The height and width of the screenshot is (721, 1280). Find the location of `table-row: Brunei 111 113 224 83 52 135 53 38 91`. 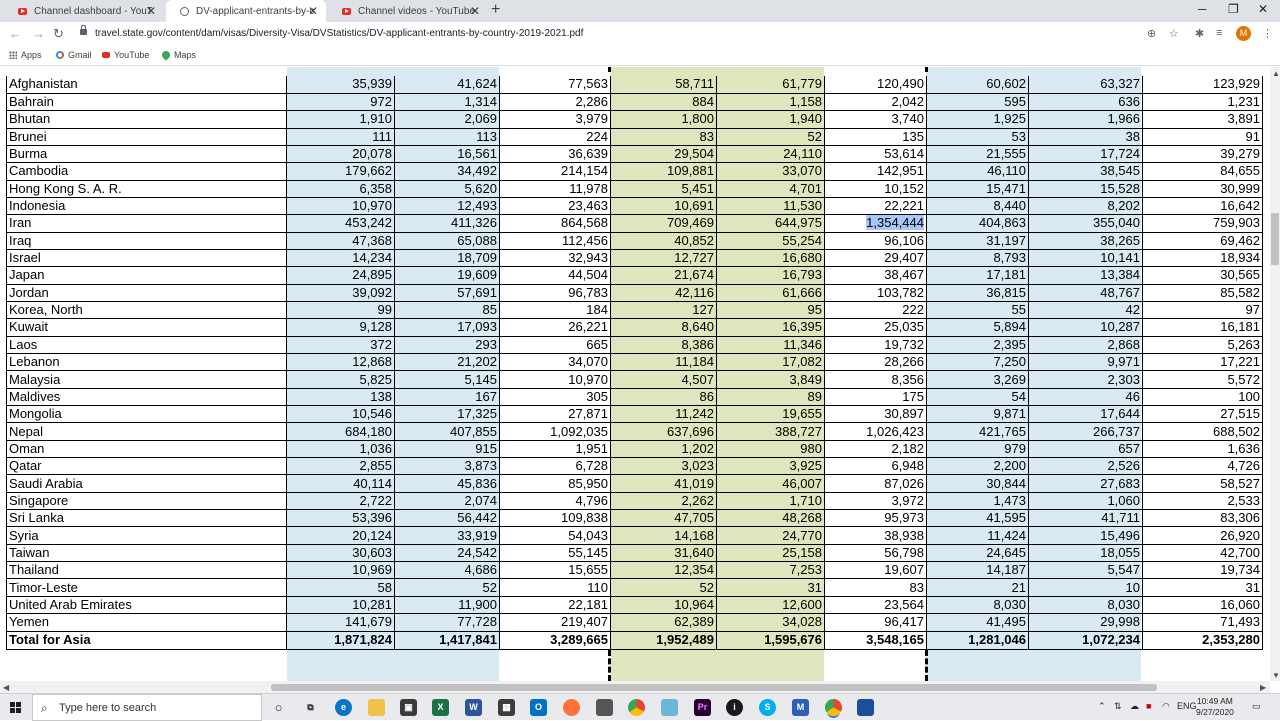

table-row: Brunei 111 113 224 83 52 135 53 38 91 is located at coordinates (634, 137).